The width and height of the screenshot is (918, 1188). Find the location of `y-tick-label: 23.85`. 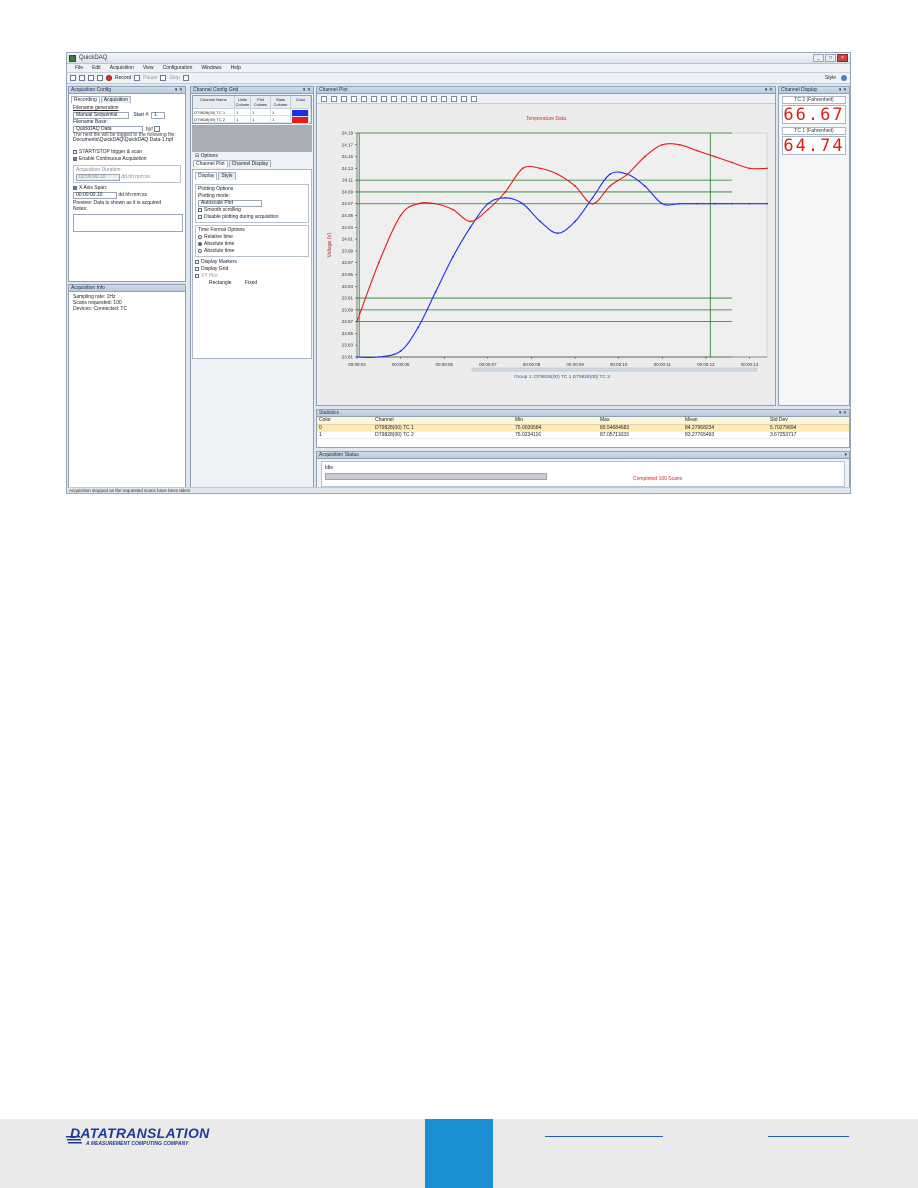

y-tick-label: 23.85 is located at coordinates (348, 333).